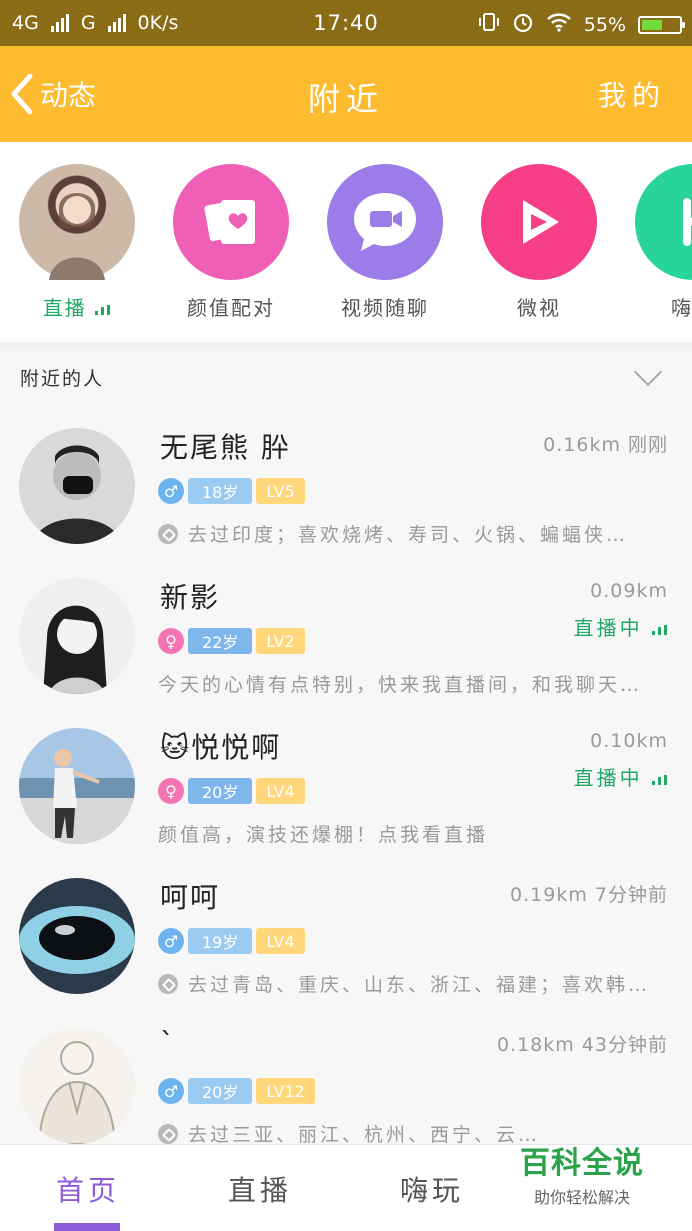 The height and width of the screenshot is (1231, 692). Describe the element at coordinates (323, 835) in the screenshot. I see `person-tagline: 颜值高，演技还爆棚！点我看直播` at that location.